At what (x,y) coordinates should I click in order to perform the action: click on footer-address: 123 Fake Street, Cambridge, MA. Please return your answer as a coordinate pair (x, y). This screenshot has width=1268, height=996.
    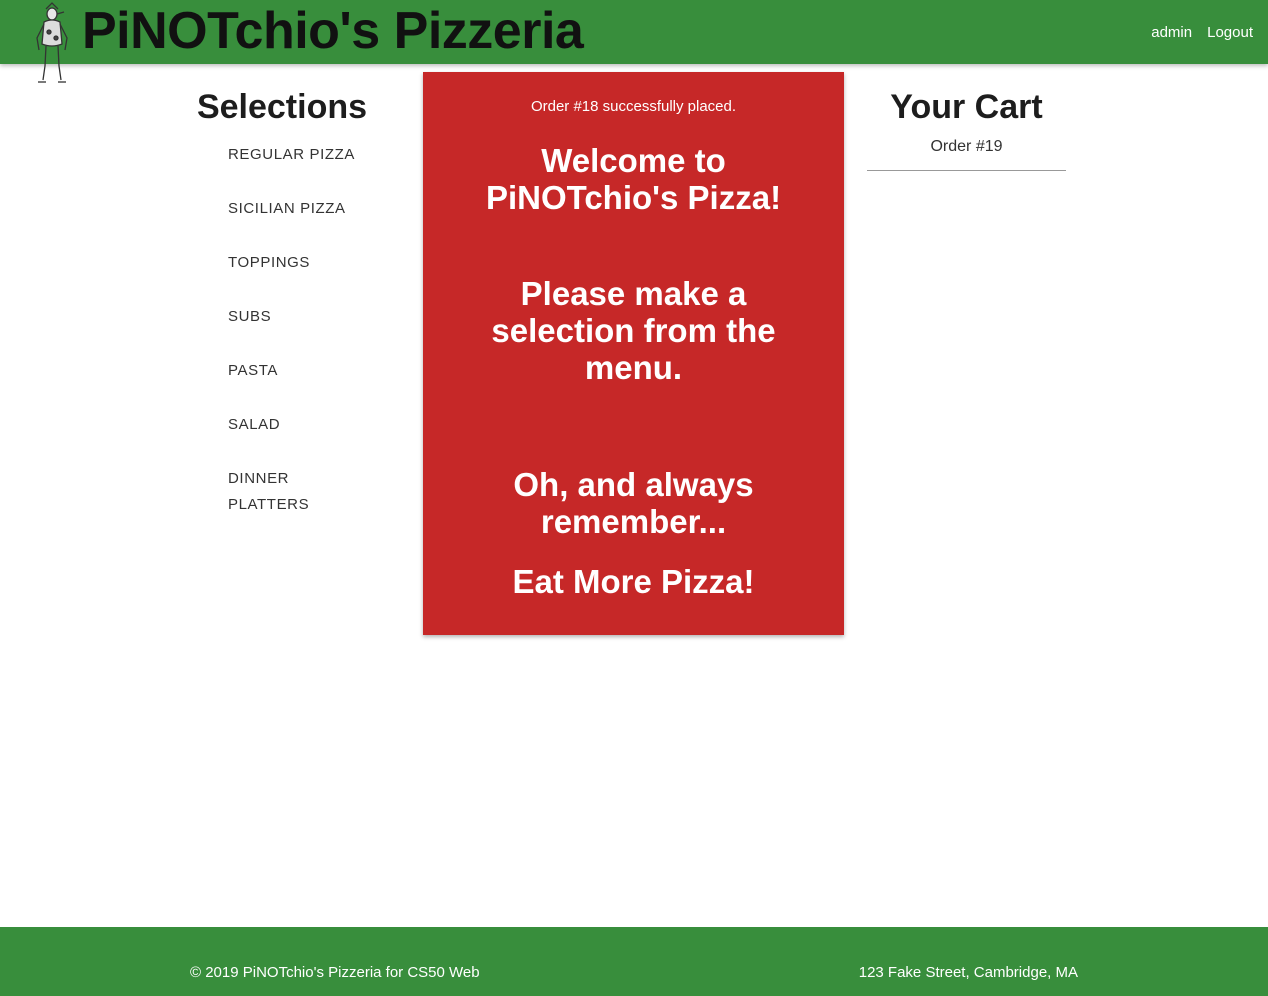
    Looking at the image, I should click on (968, 972).